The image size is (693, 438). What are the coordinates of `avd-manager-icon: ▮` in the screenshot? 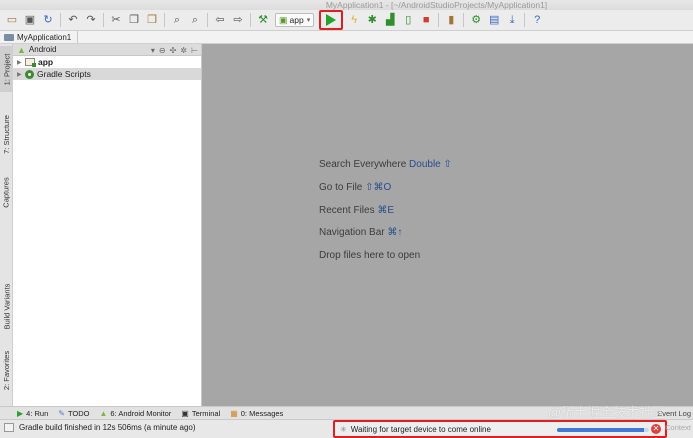 It's located at (451, 20).